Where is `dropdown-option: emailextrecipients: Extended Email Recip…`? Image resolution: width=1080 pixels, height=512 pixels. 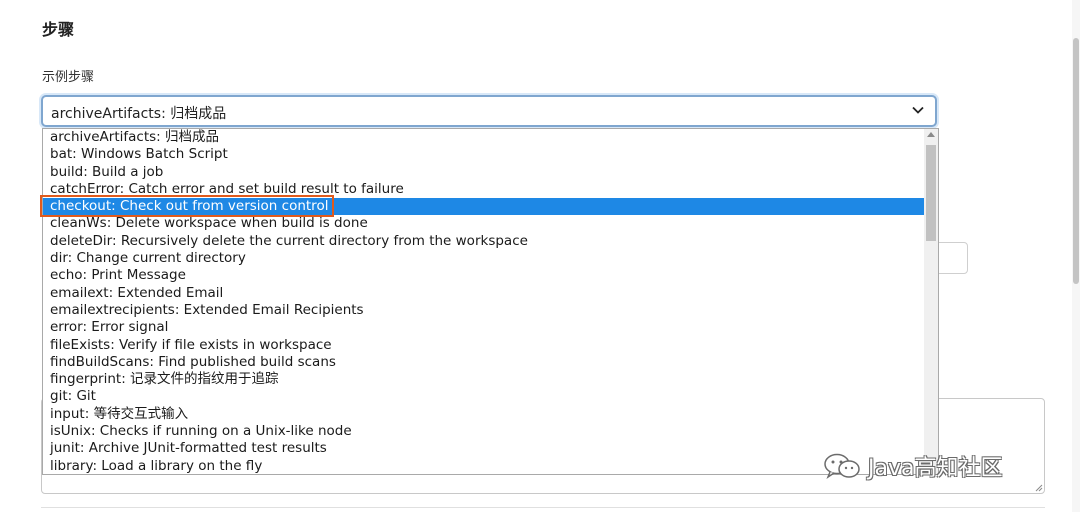
dropdown-option: emailextrecipients: Extended Email Recip… is located at coordinates (484, 310).